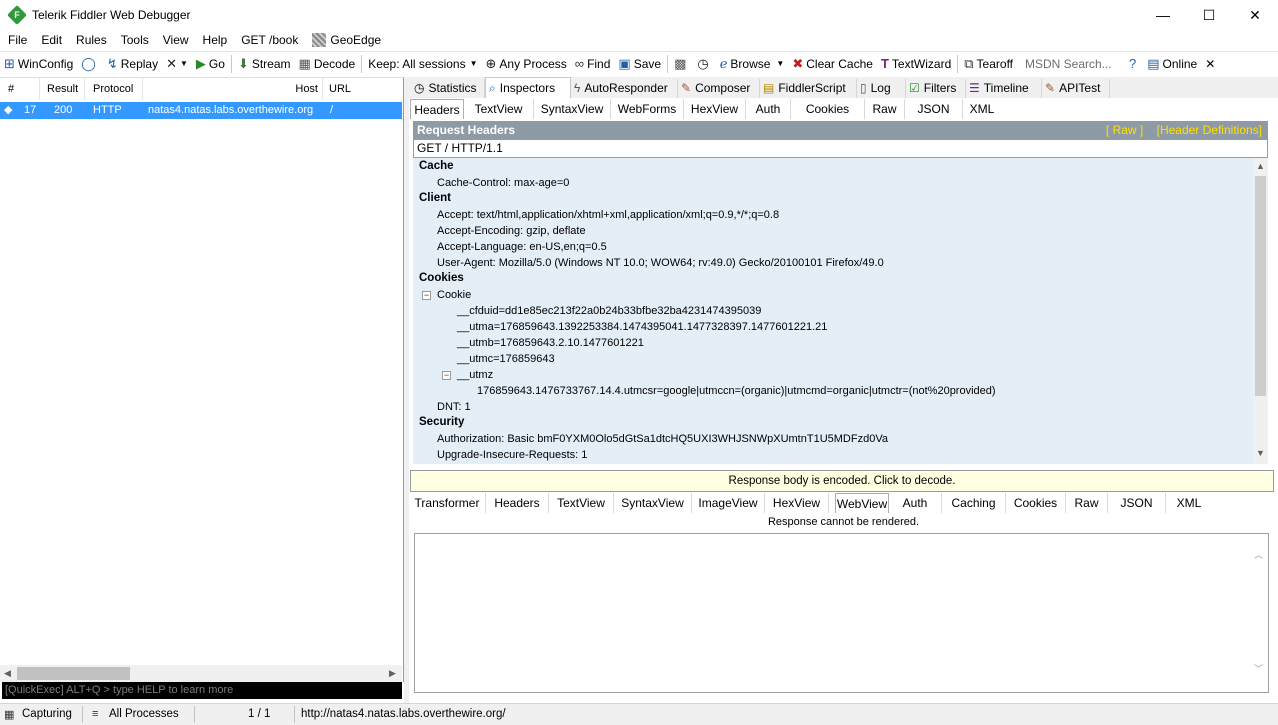 Image resolution: width=1278 pixels, height=725 pixels. What do you see at coordinates (653, 503) in the screenshot?
I see `response-tab-syntaxview: SyntaxView` at bounding box center [653, 503].